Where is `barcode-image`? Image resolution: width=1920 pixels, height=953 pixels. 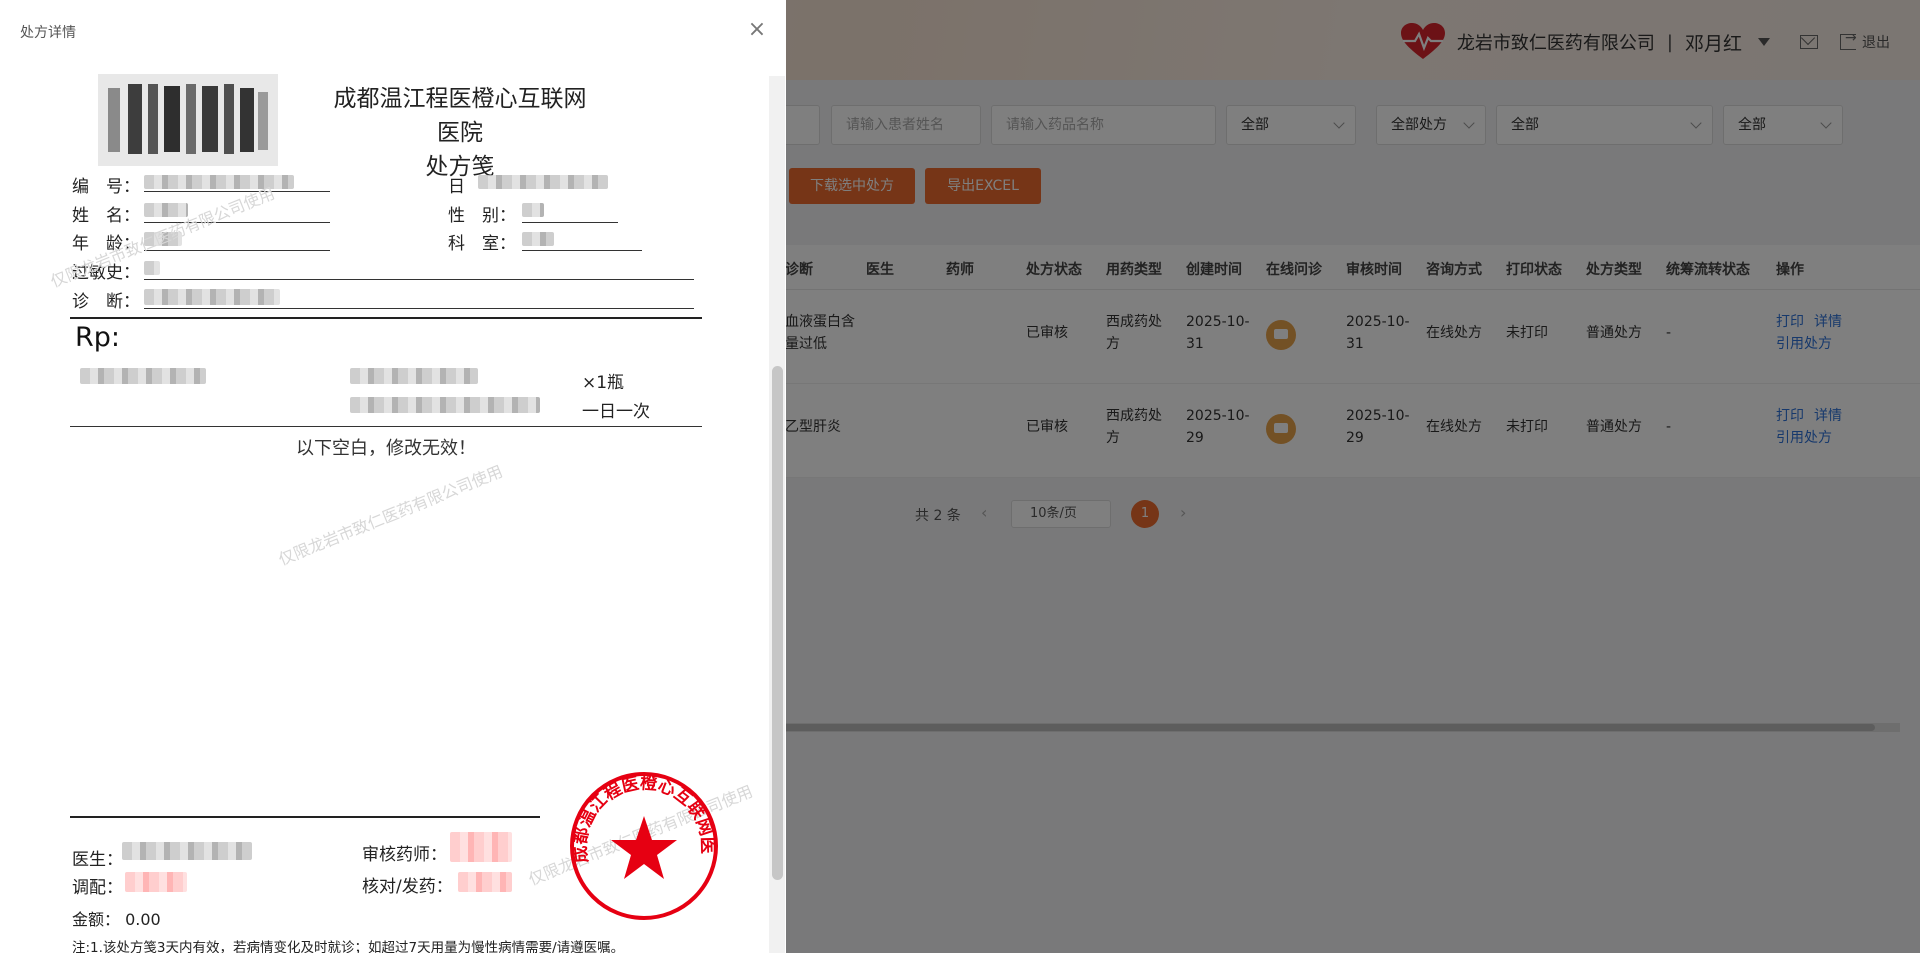 barcode-image is located at coordinates (188, 120).